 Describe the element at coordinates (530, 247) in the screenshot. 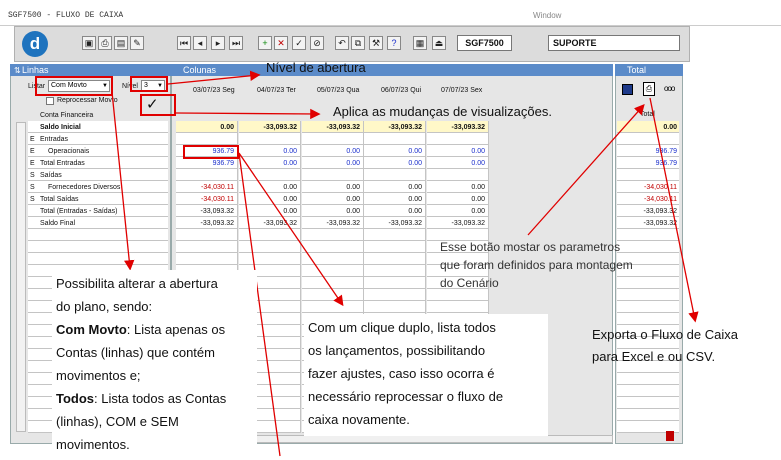

I see `callout-parametros-1: Esse botão mostar os parametros` at that location.